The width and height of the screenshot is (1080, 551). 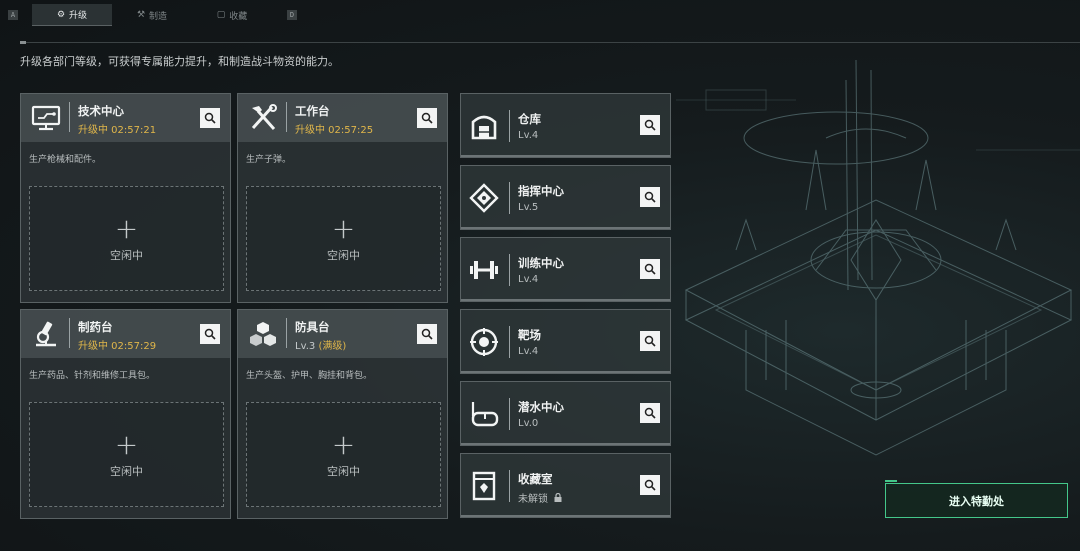 I want to click on card-description: 生产枪械和配件。, so click(x=65, y=160).